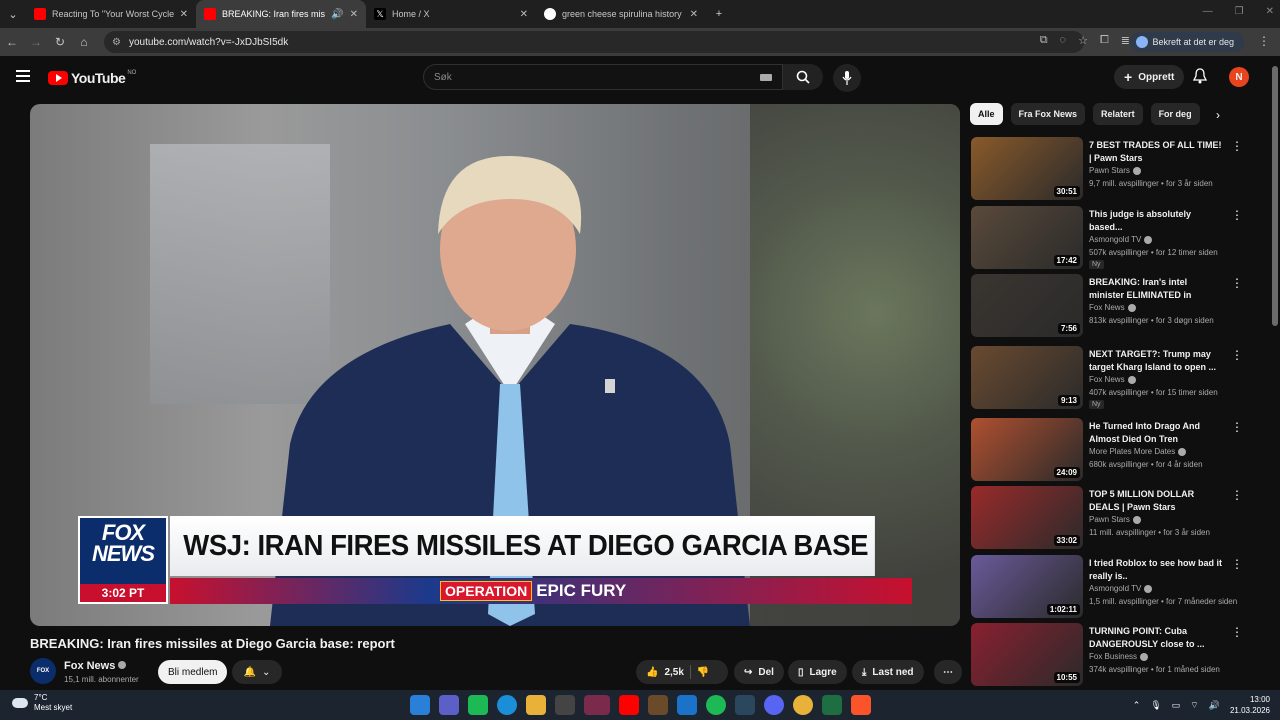 The width and height of the screenshot is (1280, 720). I want to click on download-button: ⤓ Last ned, so click(888, 672).